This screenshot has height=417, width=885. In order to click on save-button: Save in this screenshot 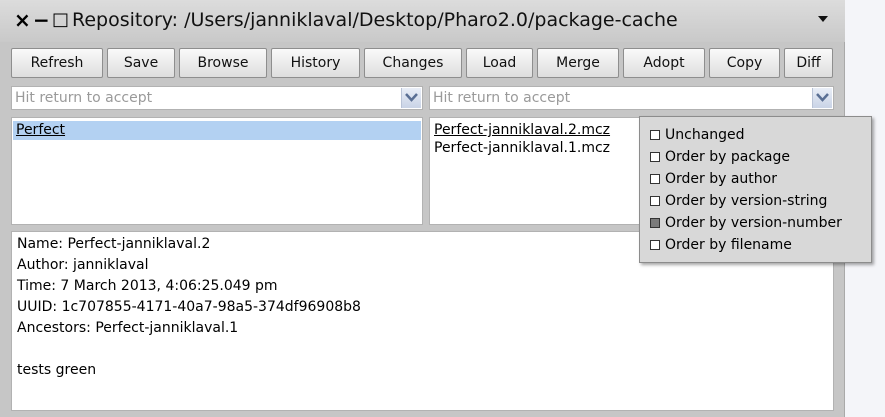, I will do `click(141, 63)`.